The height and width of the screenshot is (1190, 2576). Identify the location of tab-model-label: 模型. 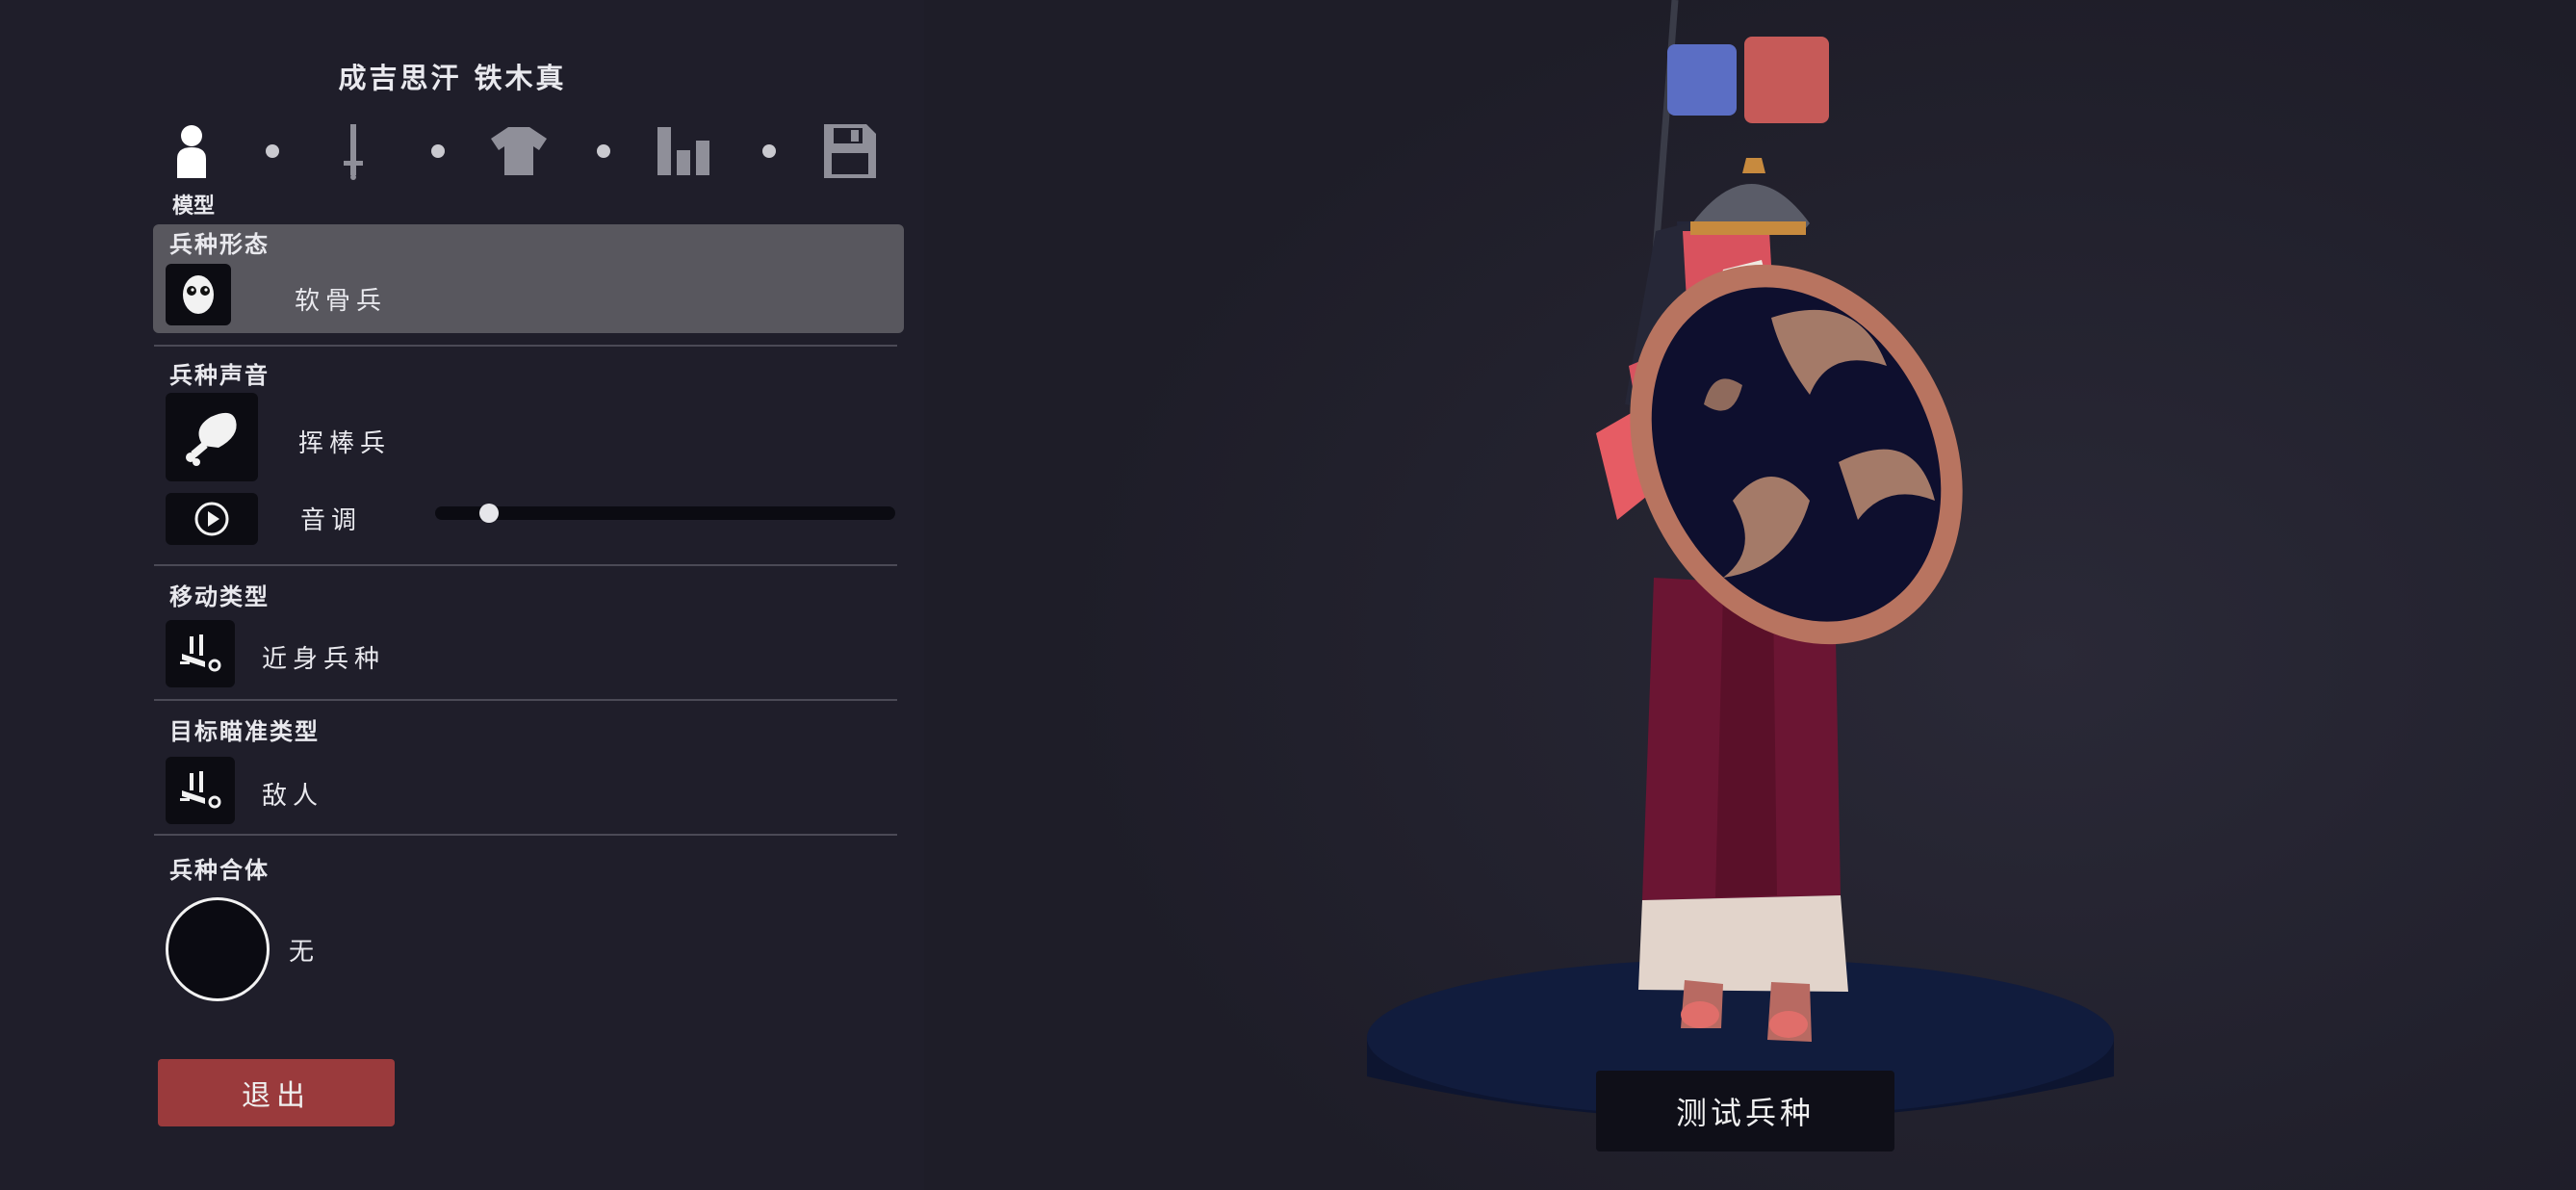
(193, 207).